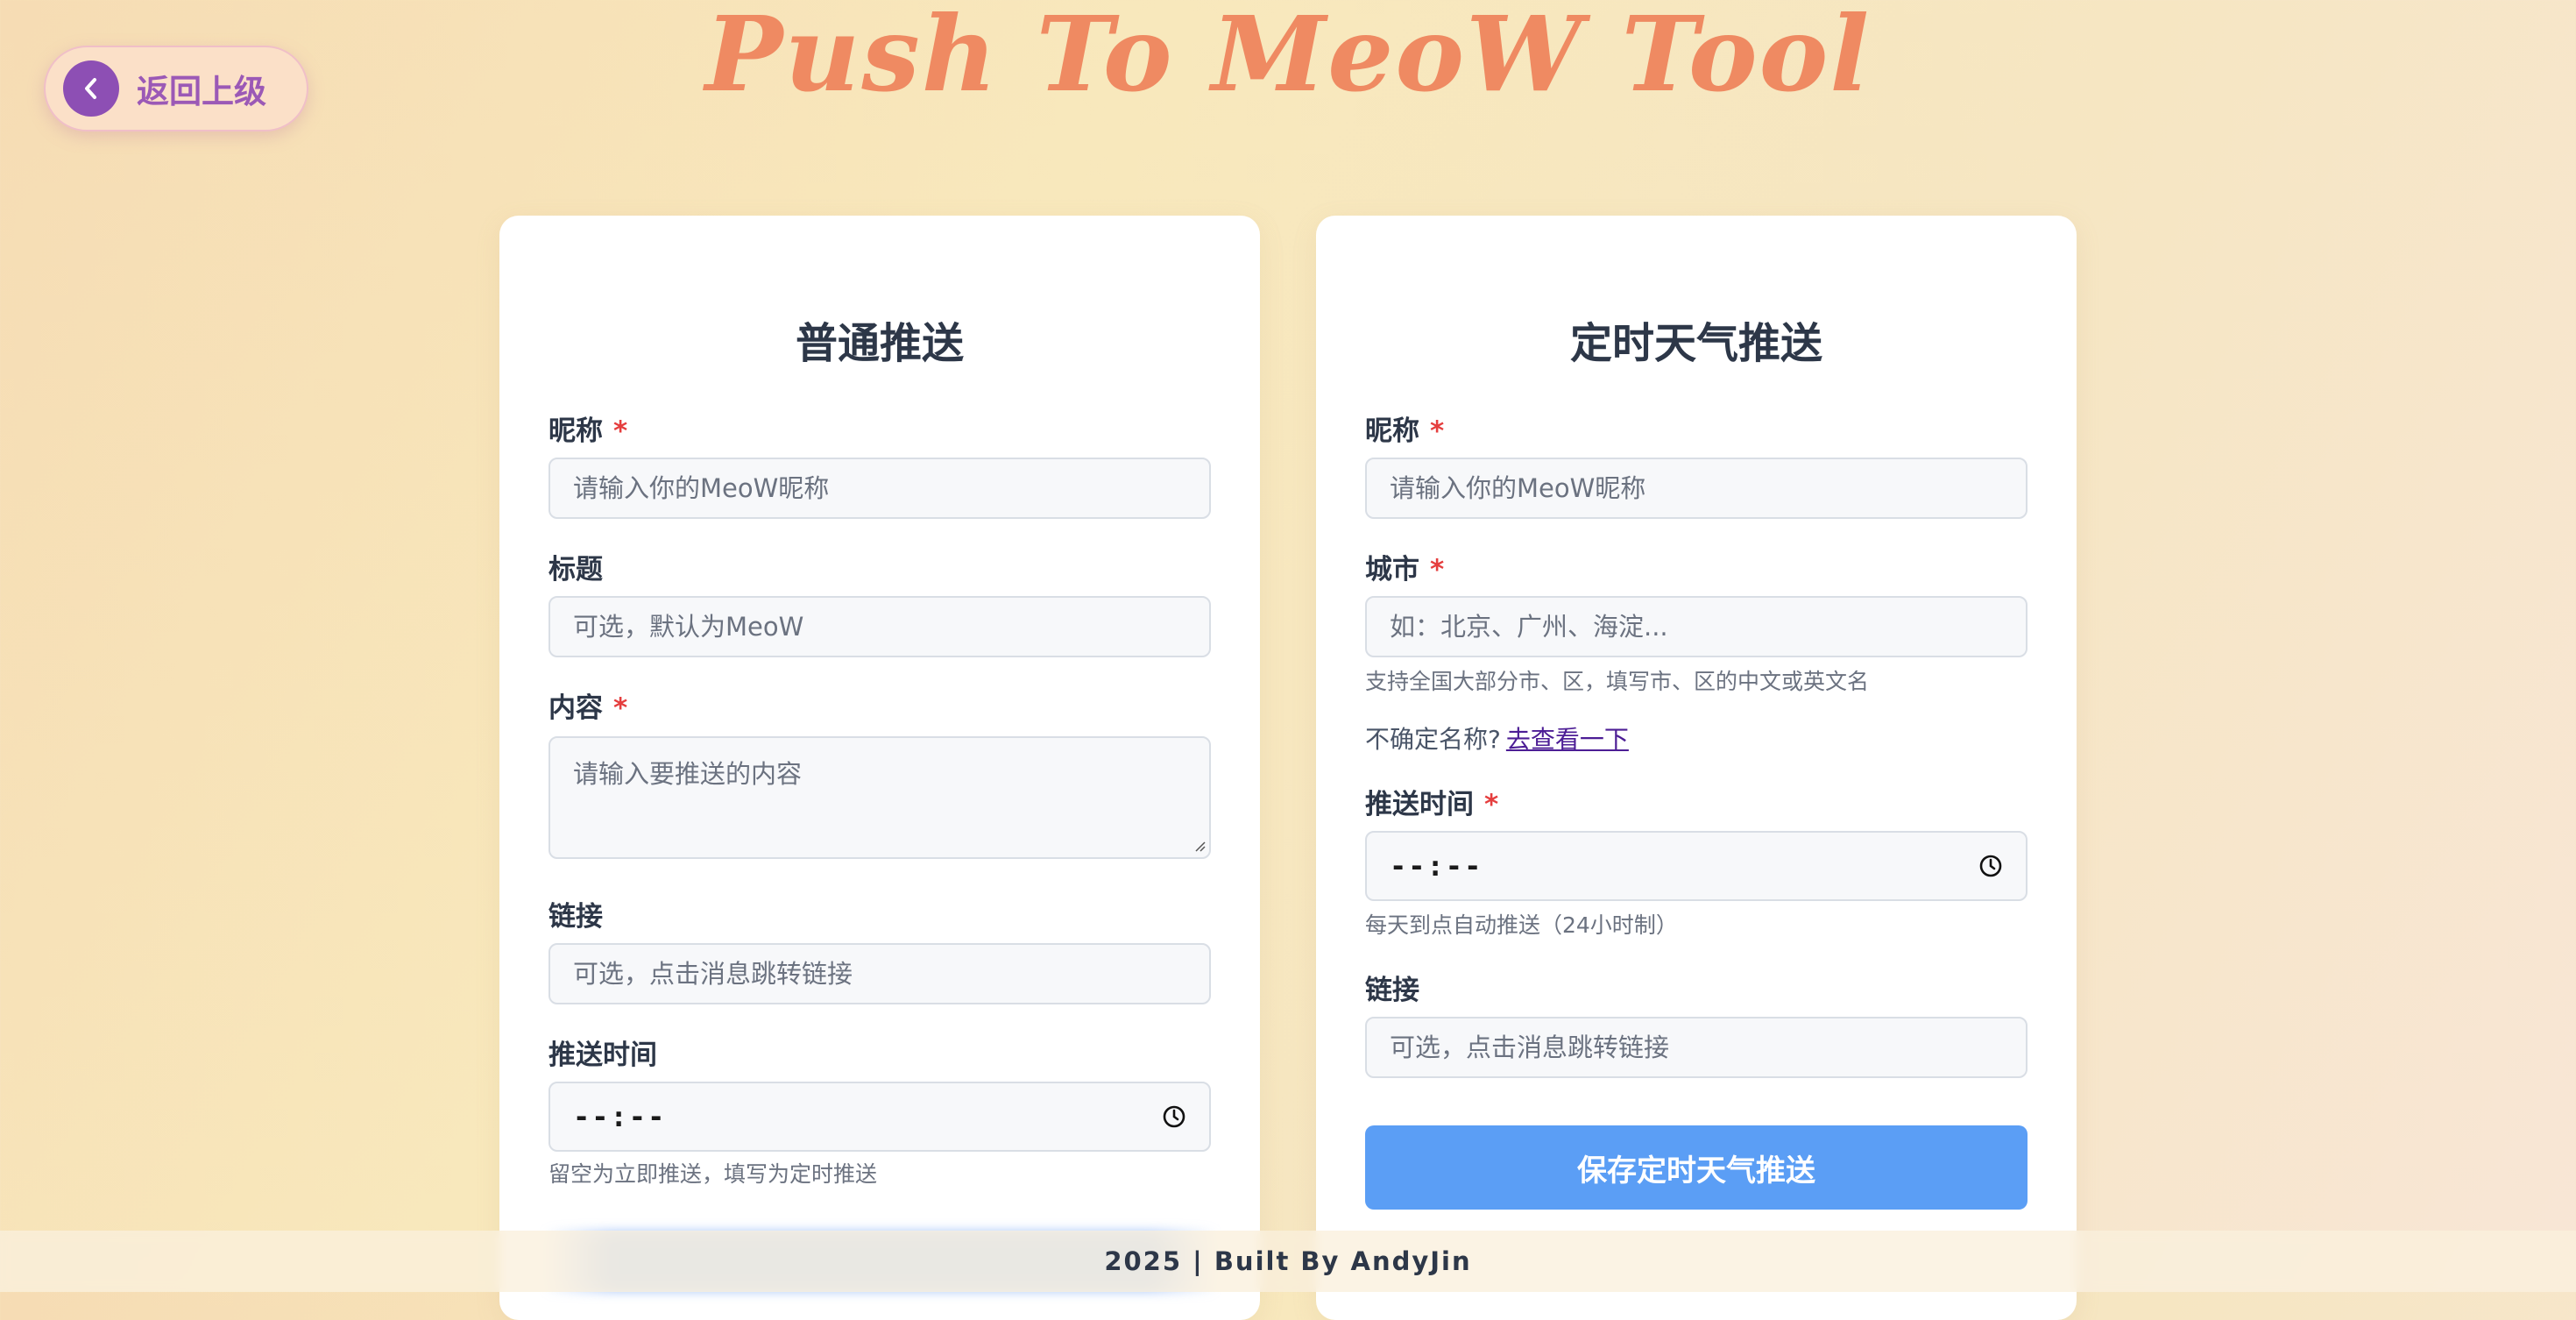  Describe the element at coordinates (1199, 845) in the screenshot. I see `resize-grip-icon` at that location.